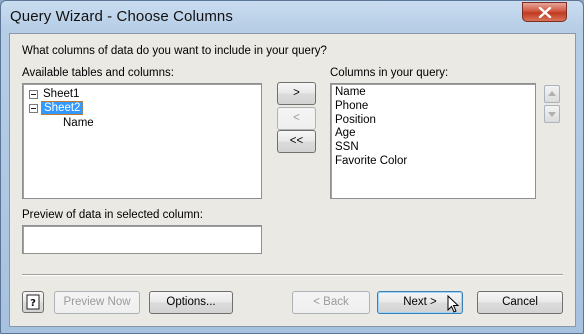  I want to click on add-column-button: >, so click(296, 93).